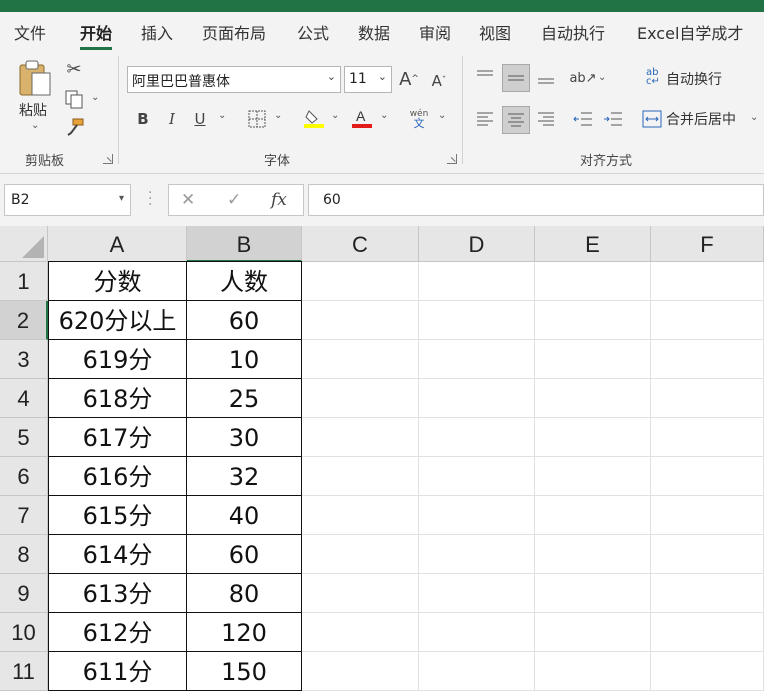 The image size is (764, 694). I want to click on cell-e6, so click(593, 476).